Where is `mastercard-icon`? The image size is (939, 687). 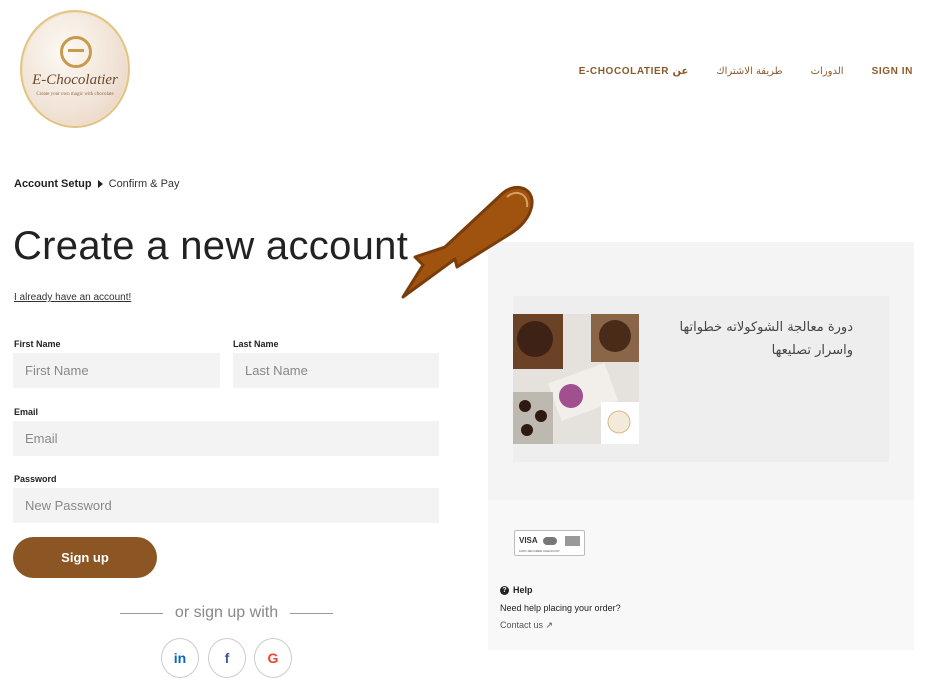 mastercard-icon is located at coordinates (550, 541).